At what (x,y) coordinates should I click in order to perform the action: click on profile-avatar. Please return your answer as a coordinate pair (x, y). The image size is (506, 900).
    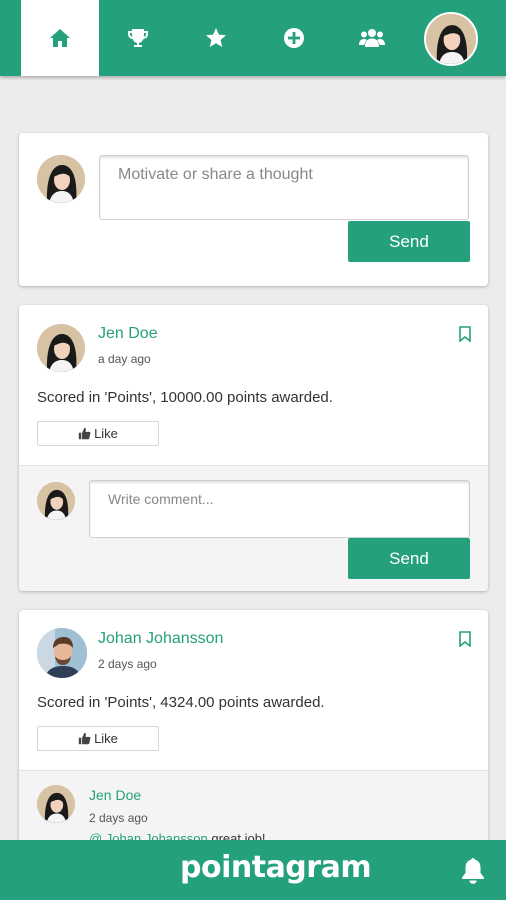
    Looking at the image, I should click on (451, 39).